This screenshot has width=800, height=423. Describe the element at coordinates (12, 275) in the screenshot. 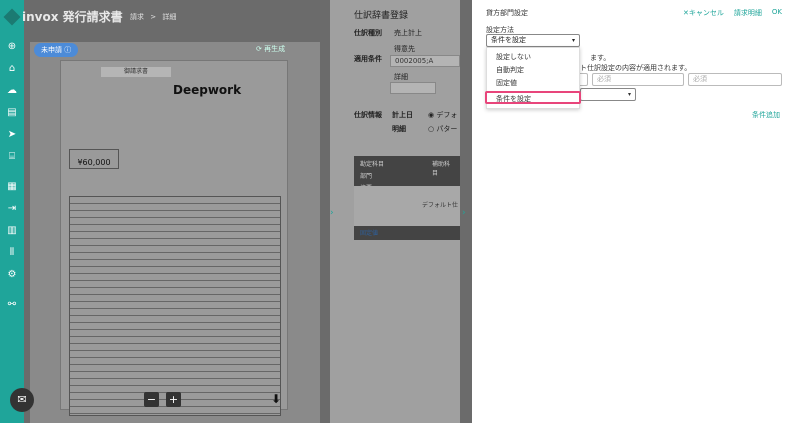

I see `gear-icon: ⚙` at that location.